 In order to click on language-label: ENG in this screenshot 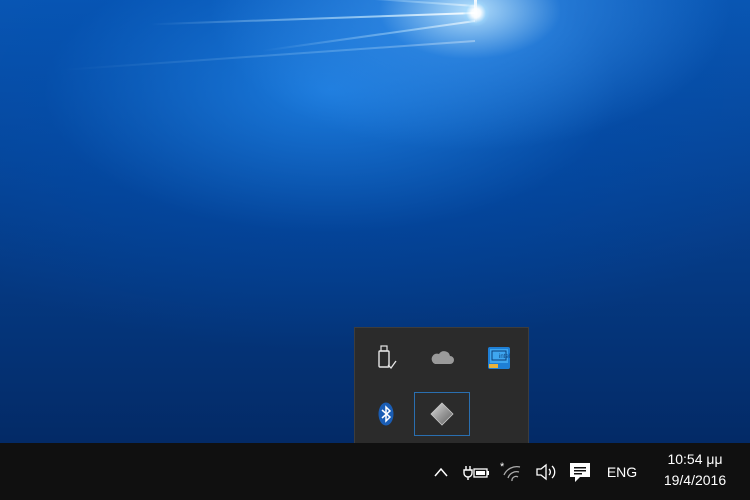, I will do `click(622, 471)`.